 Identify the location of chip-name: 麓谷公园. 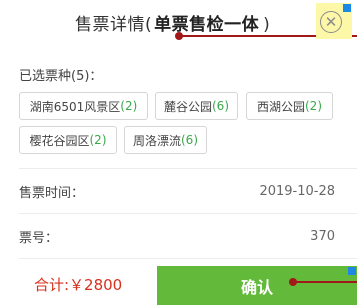
(187, 106).